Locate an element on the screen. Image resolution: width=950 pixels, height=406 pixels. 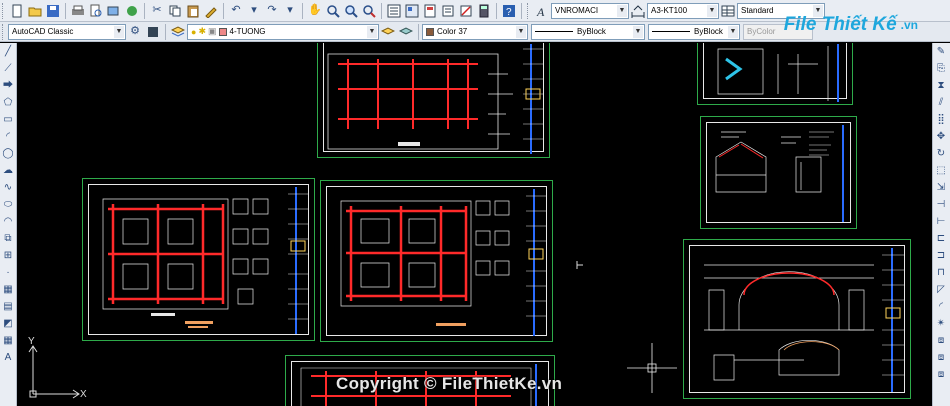
table-icon: ▦ is located at coordinates (8, 341).